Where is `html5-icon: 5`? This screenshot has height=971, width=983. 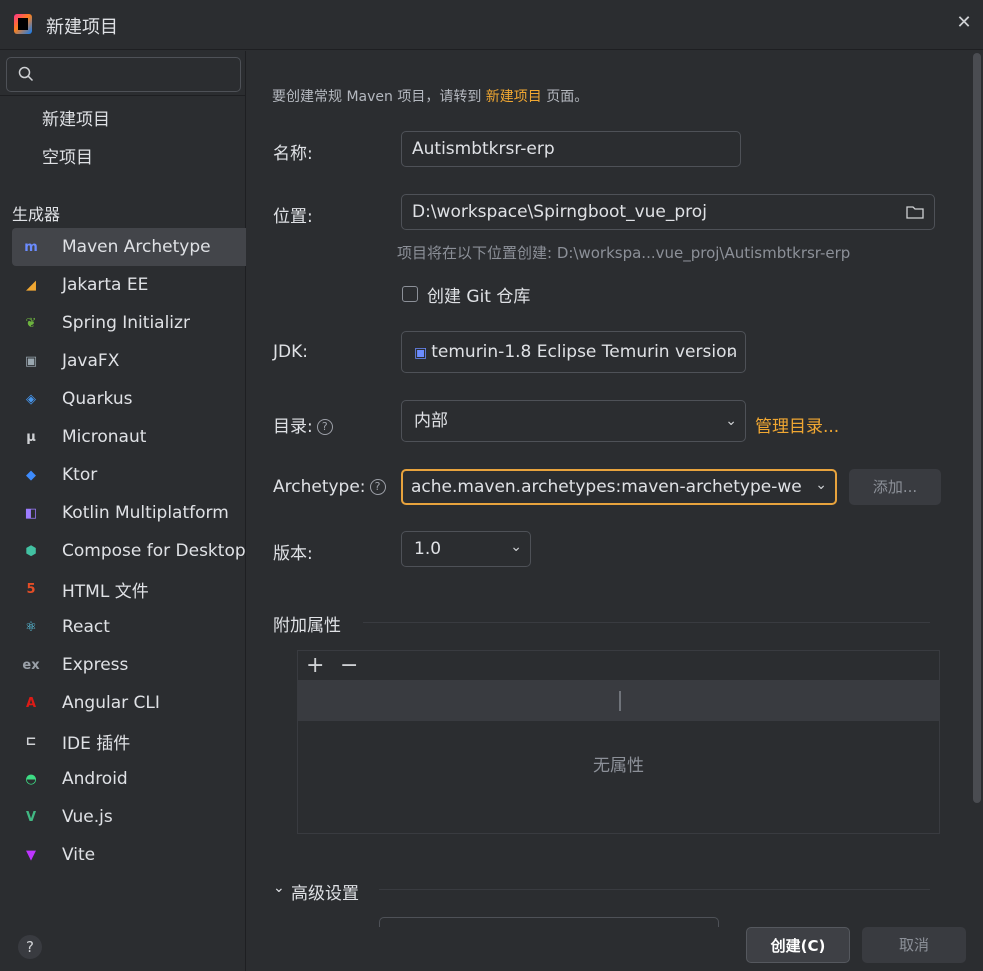
html5-icon: 5 is located at coordinates (31, 589).